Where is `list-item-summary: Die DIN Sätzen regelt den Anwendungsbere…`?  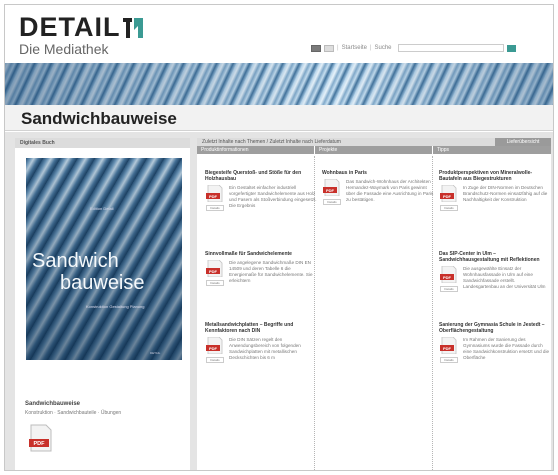
list-item-summary: Die DIN Sätzen regelt den Anwendungsbere… is located at coordinates (265, 348).